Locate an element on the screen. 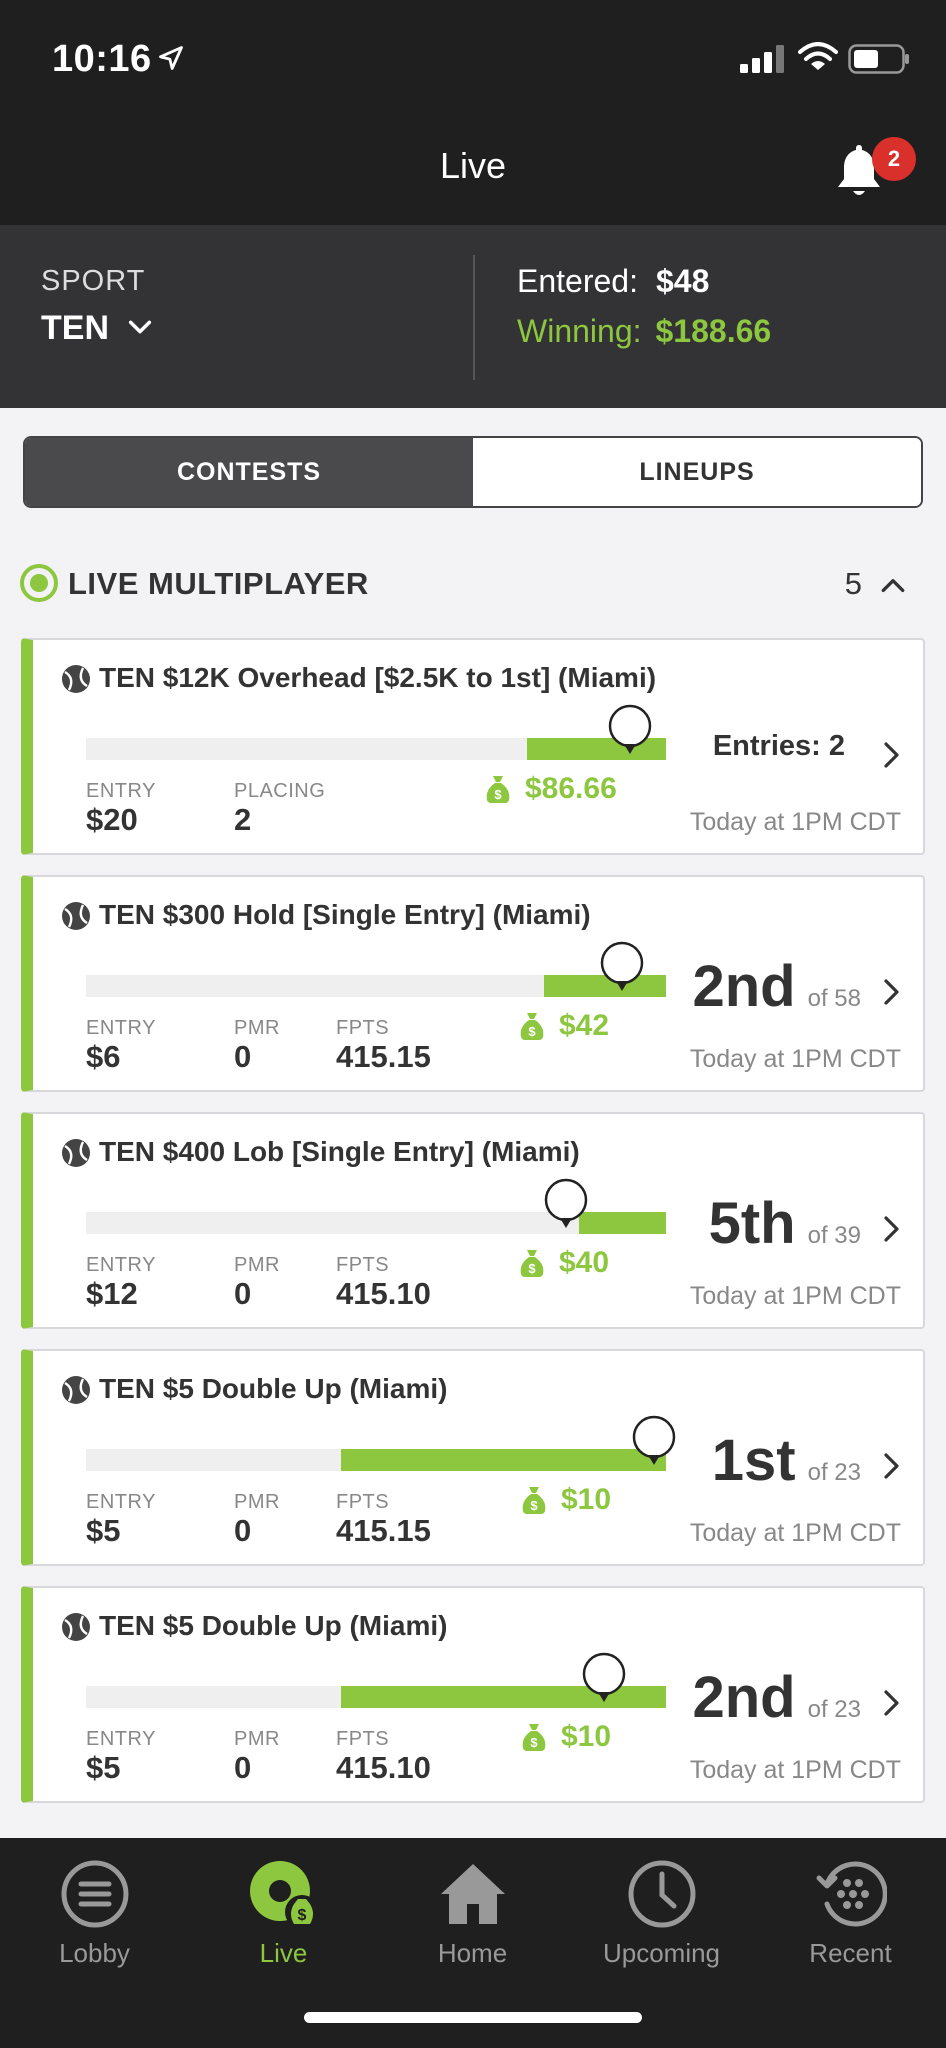  stat-label: PLACING is located at coordinates (280, 791).